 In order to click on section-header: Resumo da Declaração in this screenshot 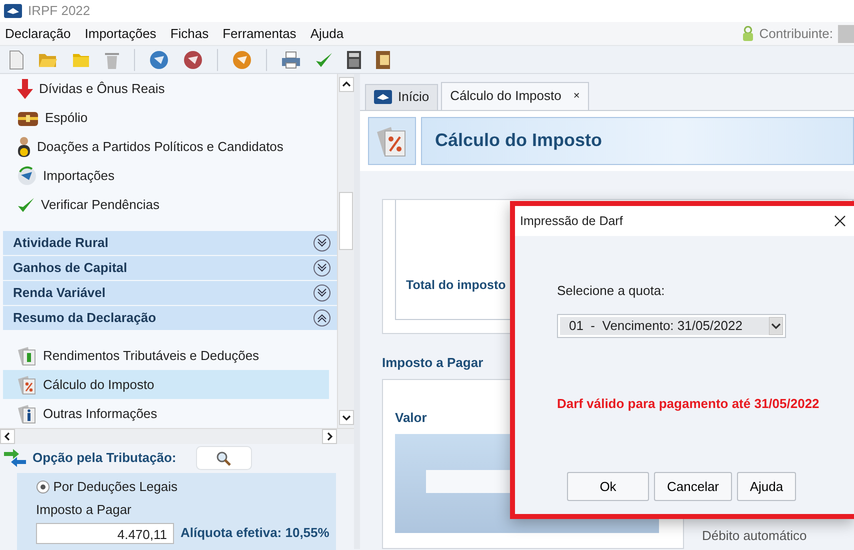, I will do `click(170, 318)`.